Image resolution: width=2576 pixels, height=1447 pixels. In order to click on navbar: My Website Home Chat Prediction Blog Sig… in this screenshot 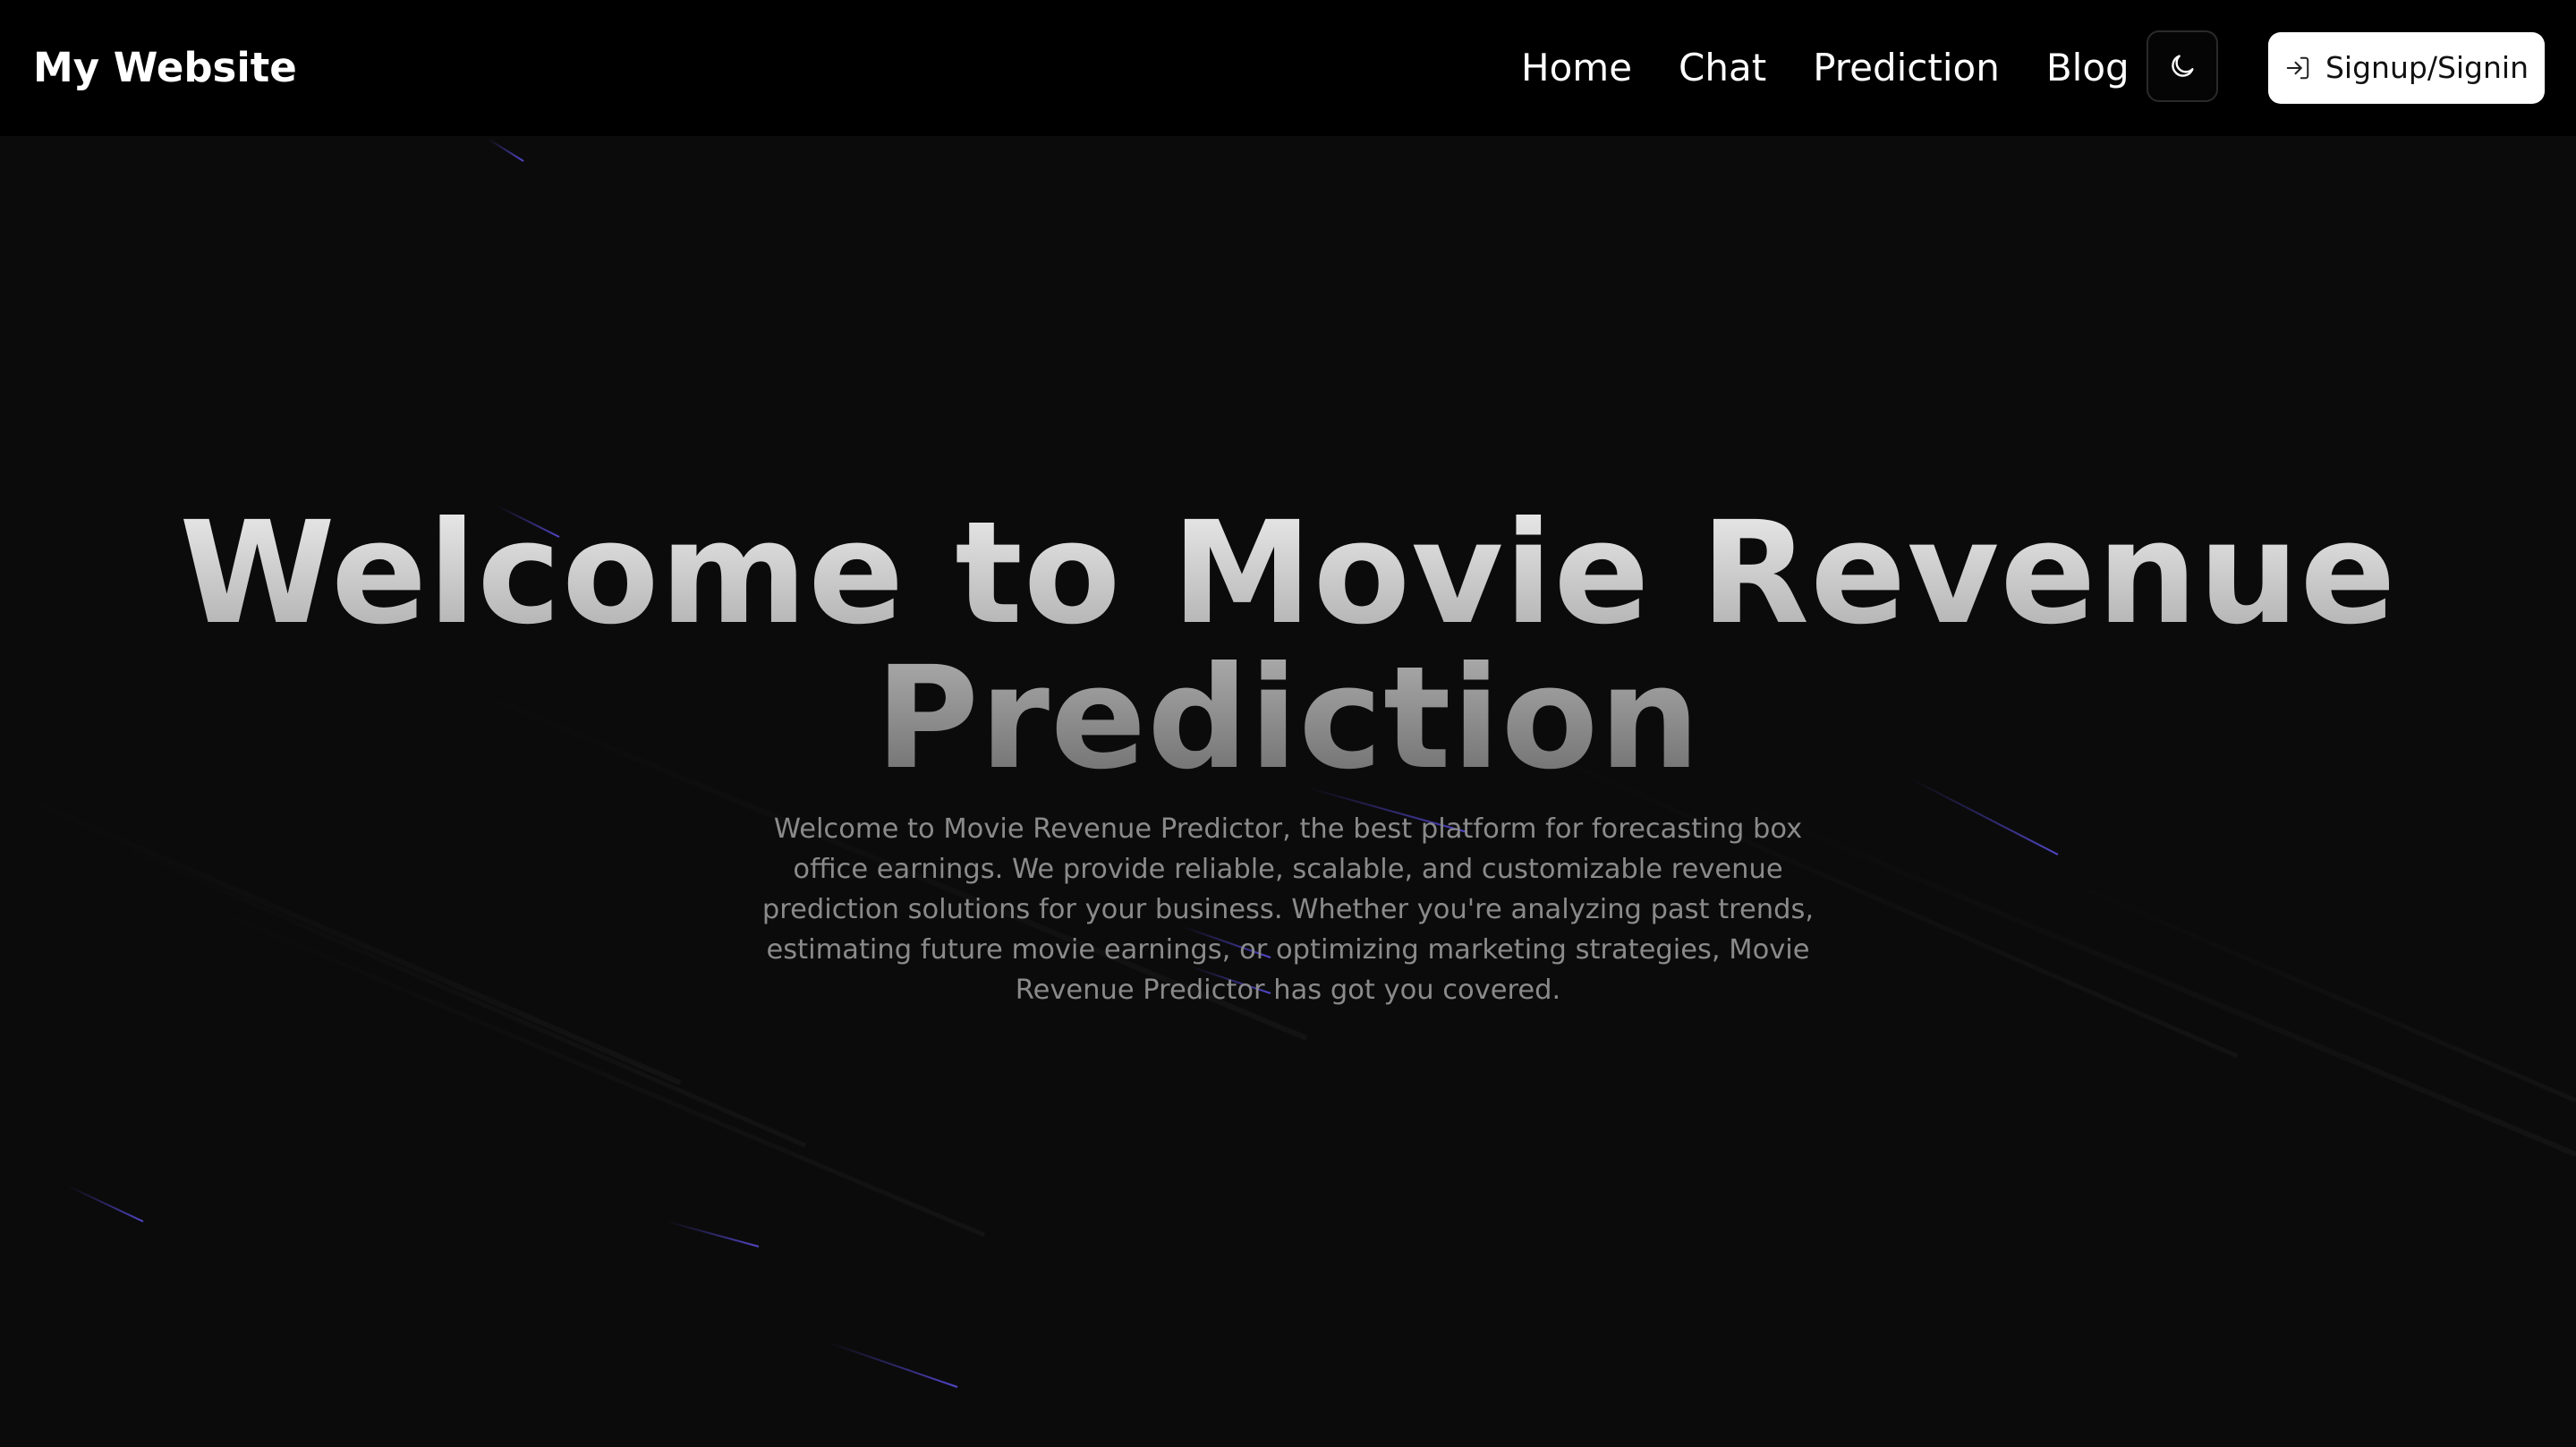, I will do `click(1288, 68)`.